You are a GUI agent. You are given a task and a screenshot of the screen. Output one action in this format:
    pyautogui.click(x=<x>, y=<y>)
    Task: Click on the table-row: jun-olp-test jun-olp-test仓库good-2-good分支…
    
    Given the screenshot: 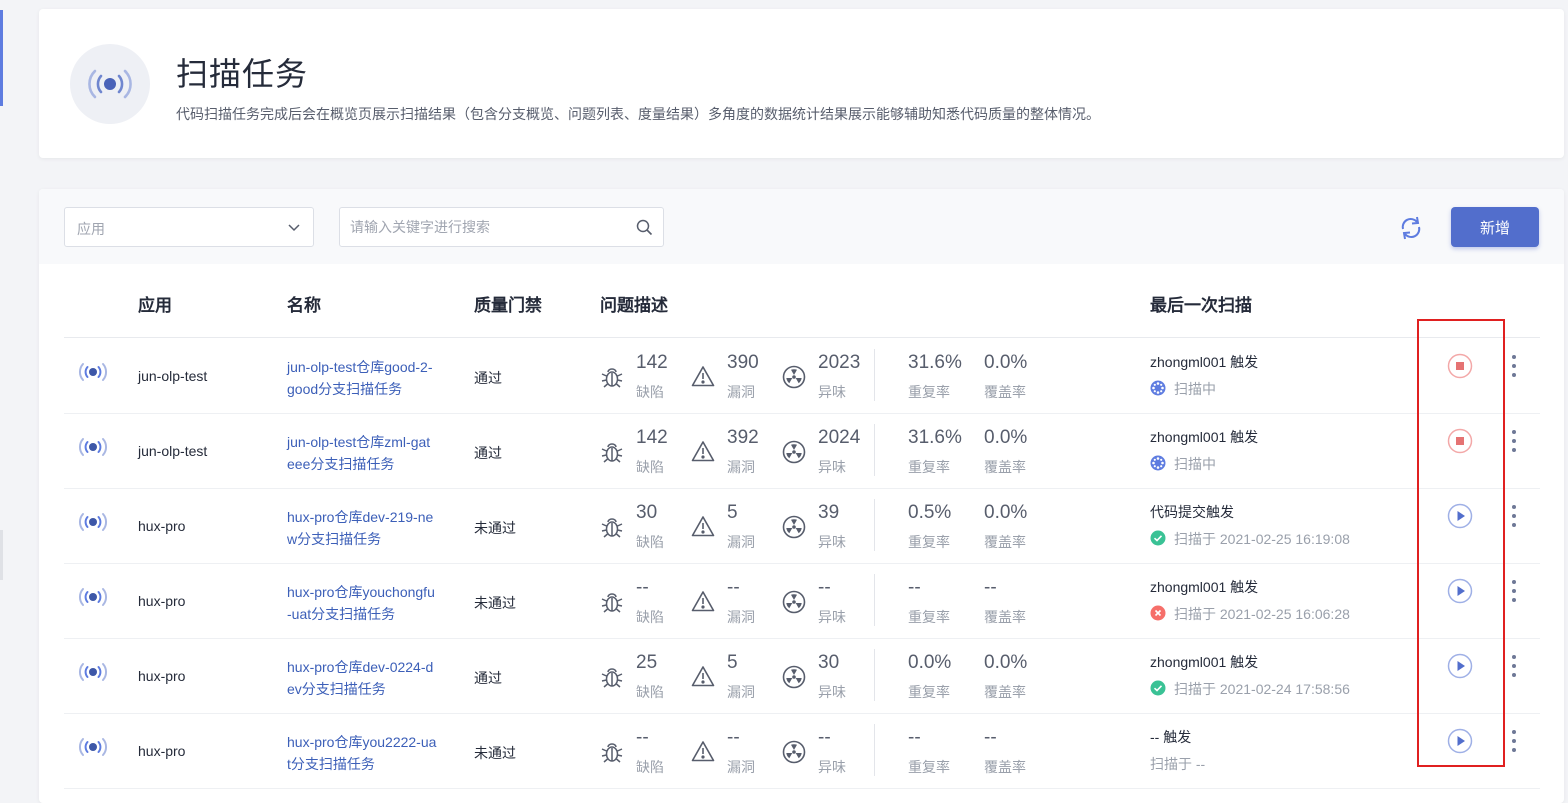 What is the action you would take?
    pyautogui.click(x=802, y=376)
    